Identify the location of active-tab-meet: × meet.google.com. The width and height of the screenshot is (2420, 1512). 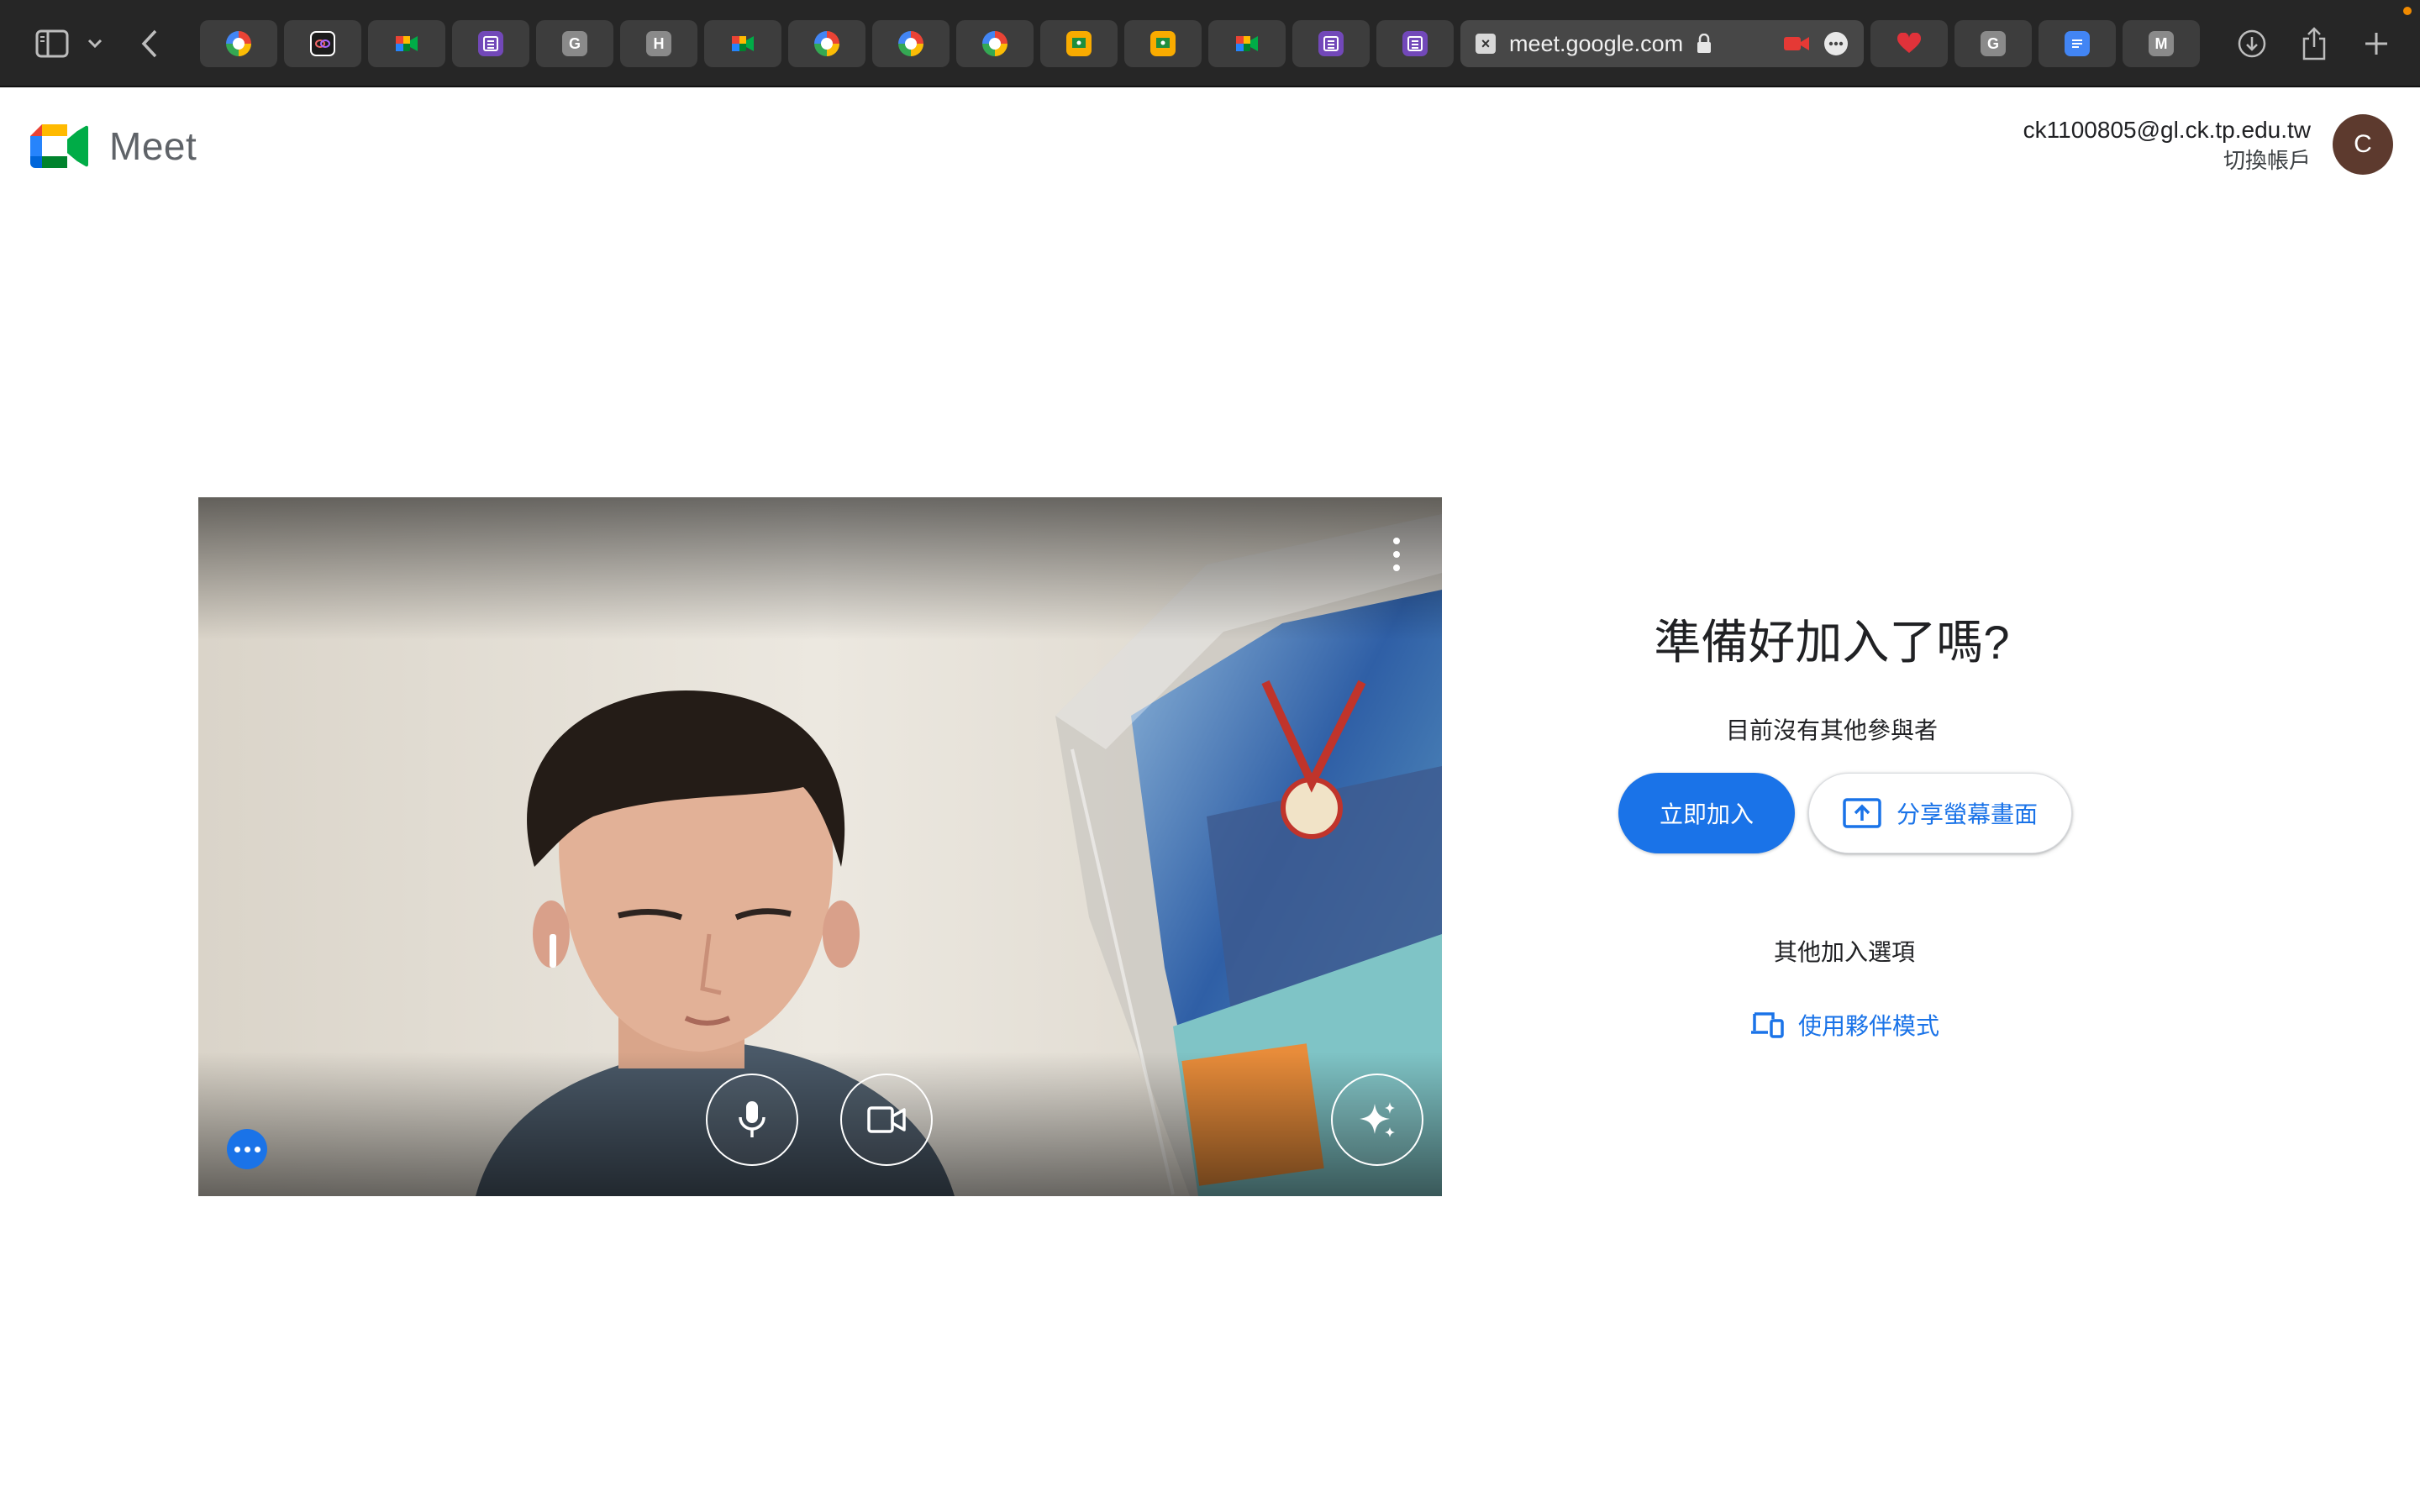
(1662, 43).